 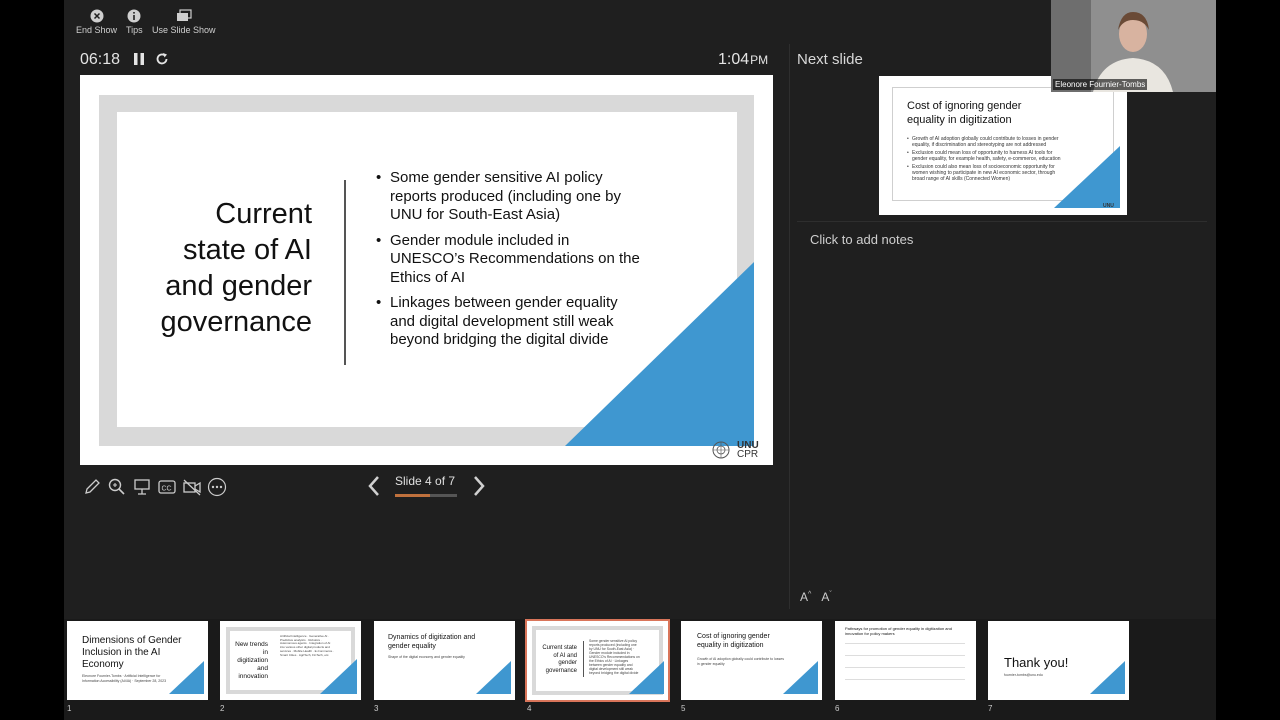 I want to click on thumb-number: 7, so click(x=990, y=708).